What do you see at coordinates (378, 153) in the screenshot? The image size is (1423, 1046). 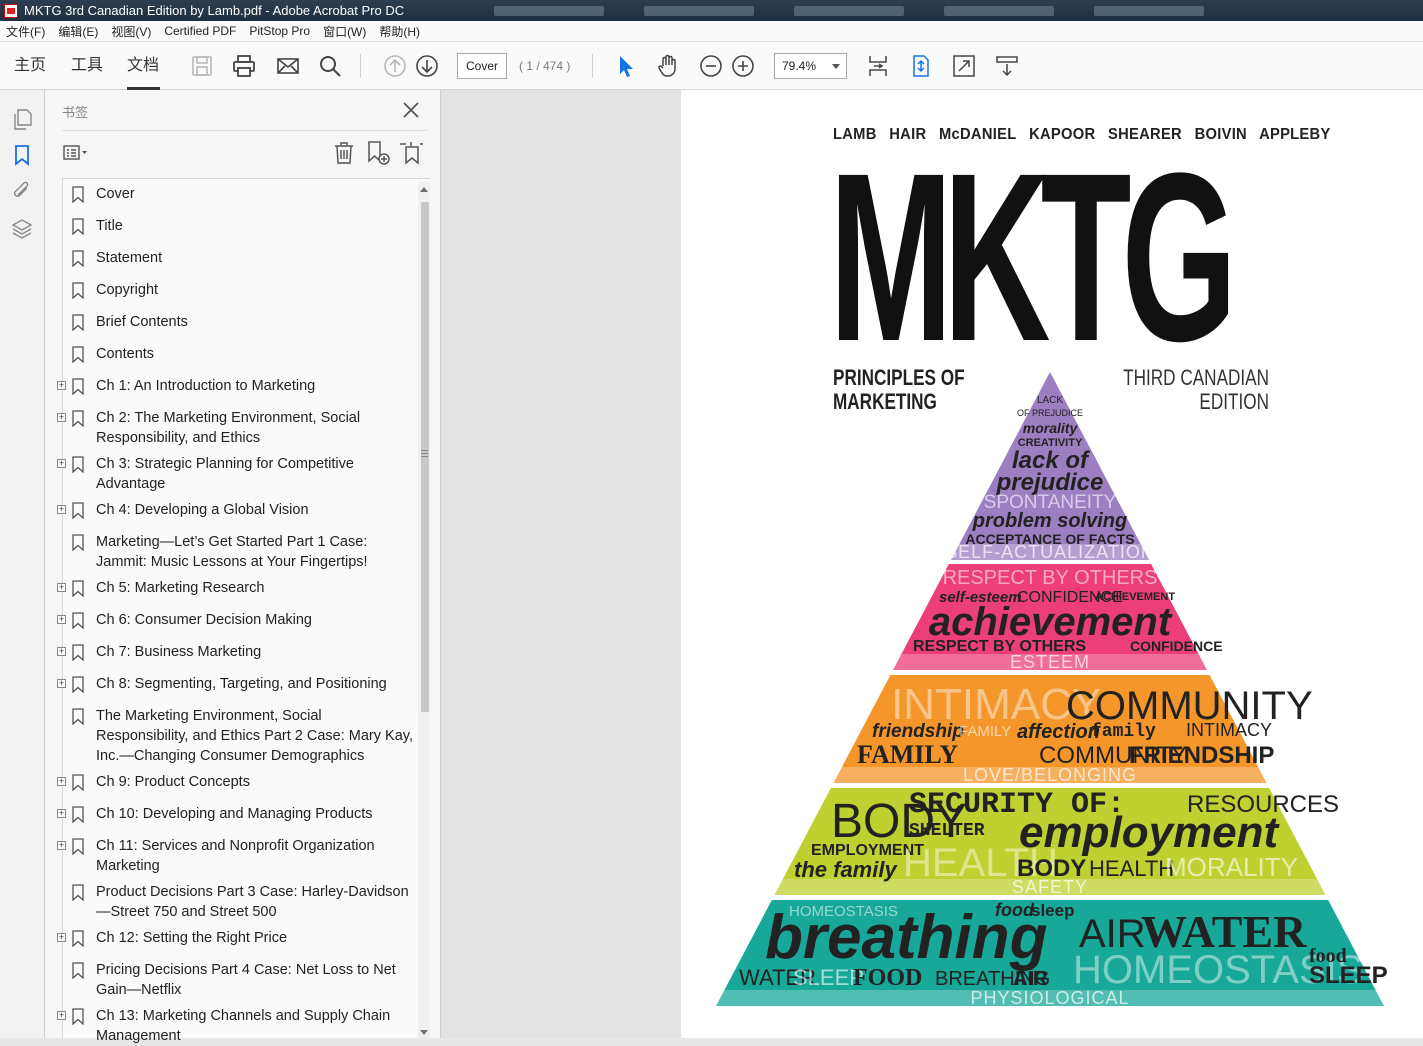 I see `new-bookmark-icon` at bounding box center [378, 153].